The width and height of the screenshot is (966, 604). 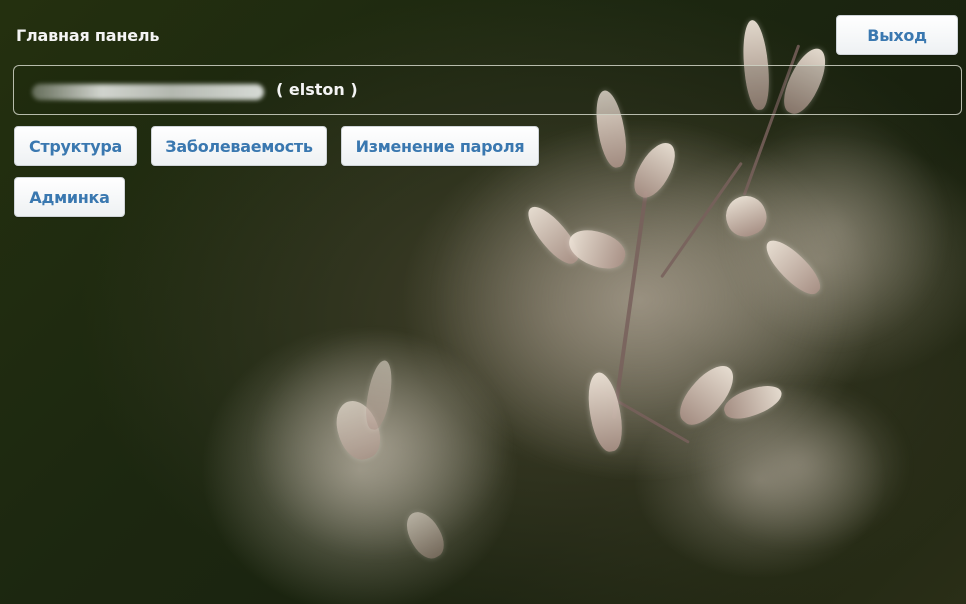 I want to click on page-title: Главная панель, so click(x=88, y=35).